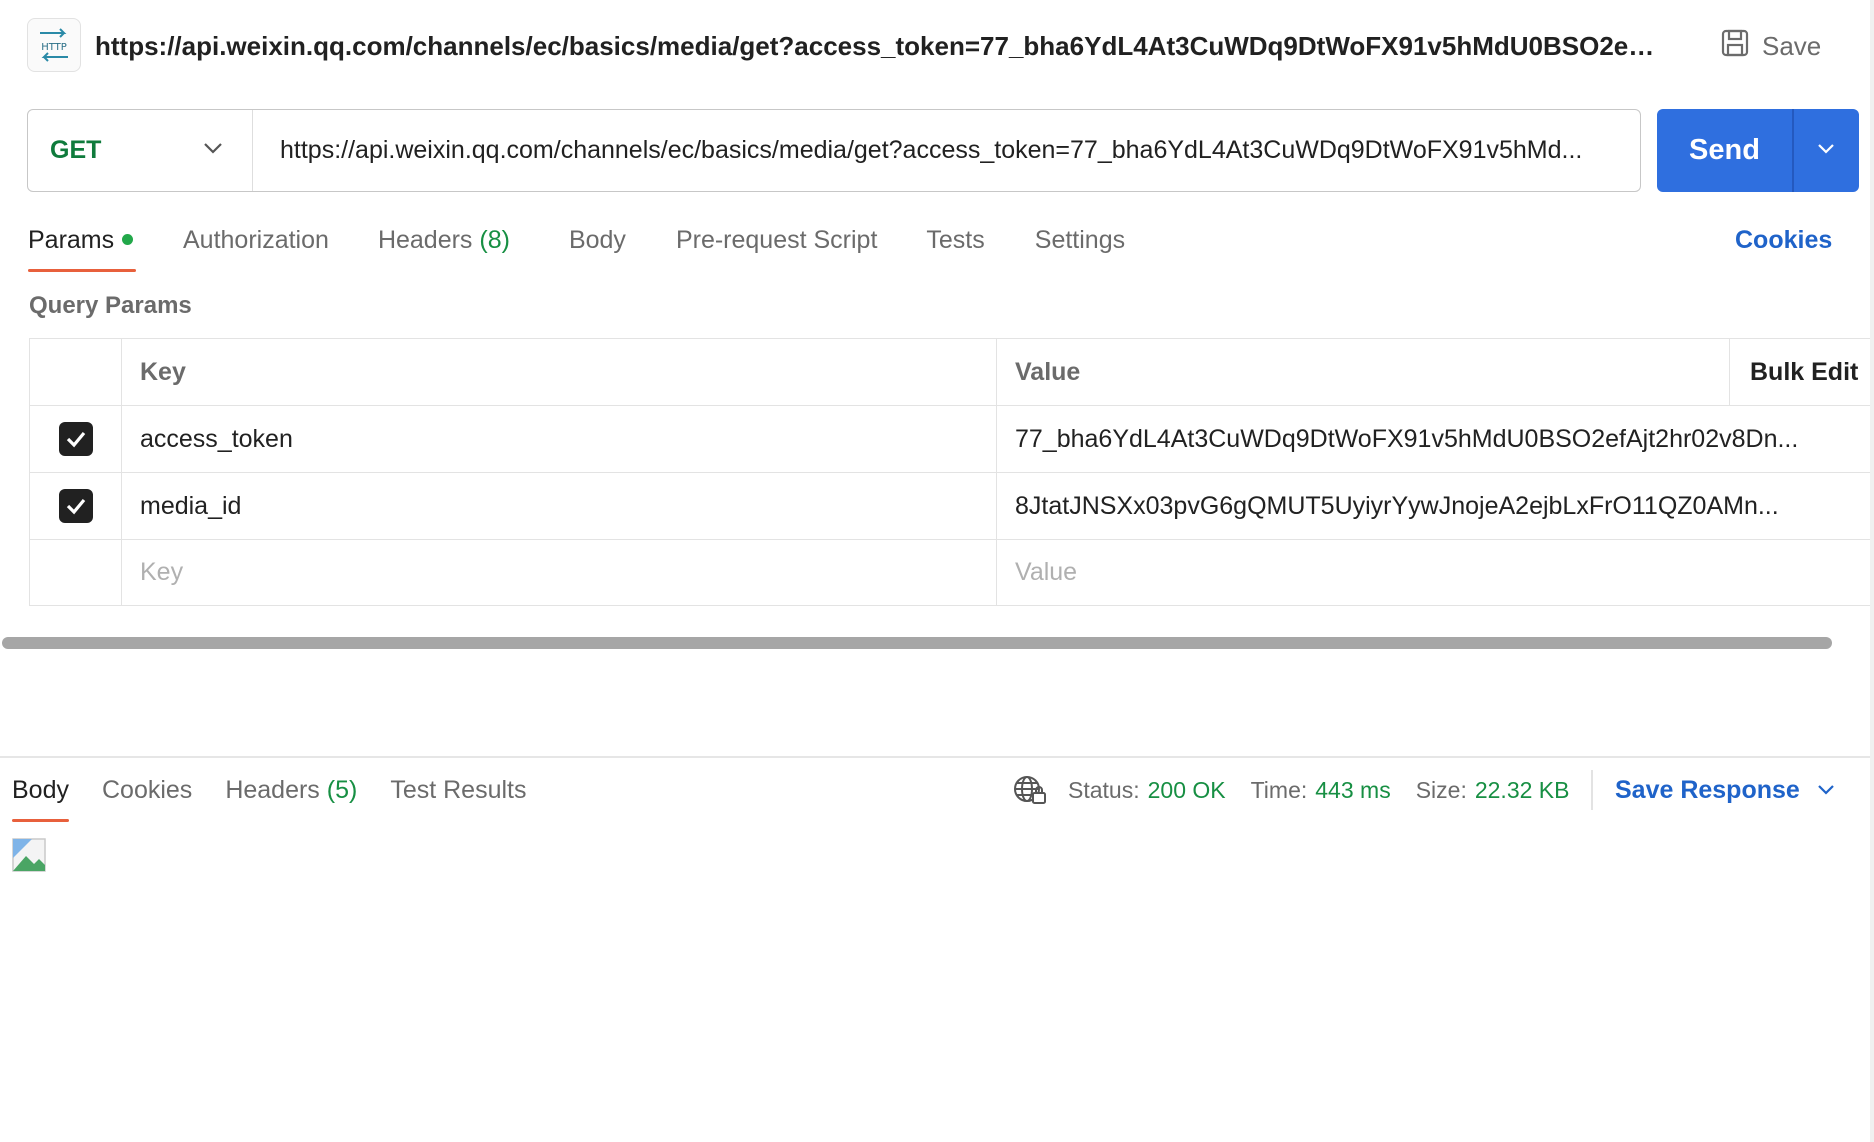 This screenshot has height=1142, width=1874. Describe the element at coordinates (1104, 789) in the screenshot. I see `status-label: Status:` at that location.